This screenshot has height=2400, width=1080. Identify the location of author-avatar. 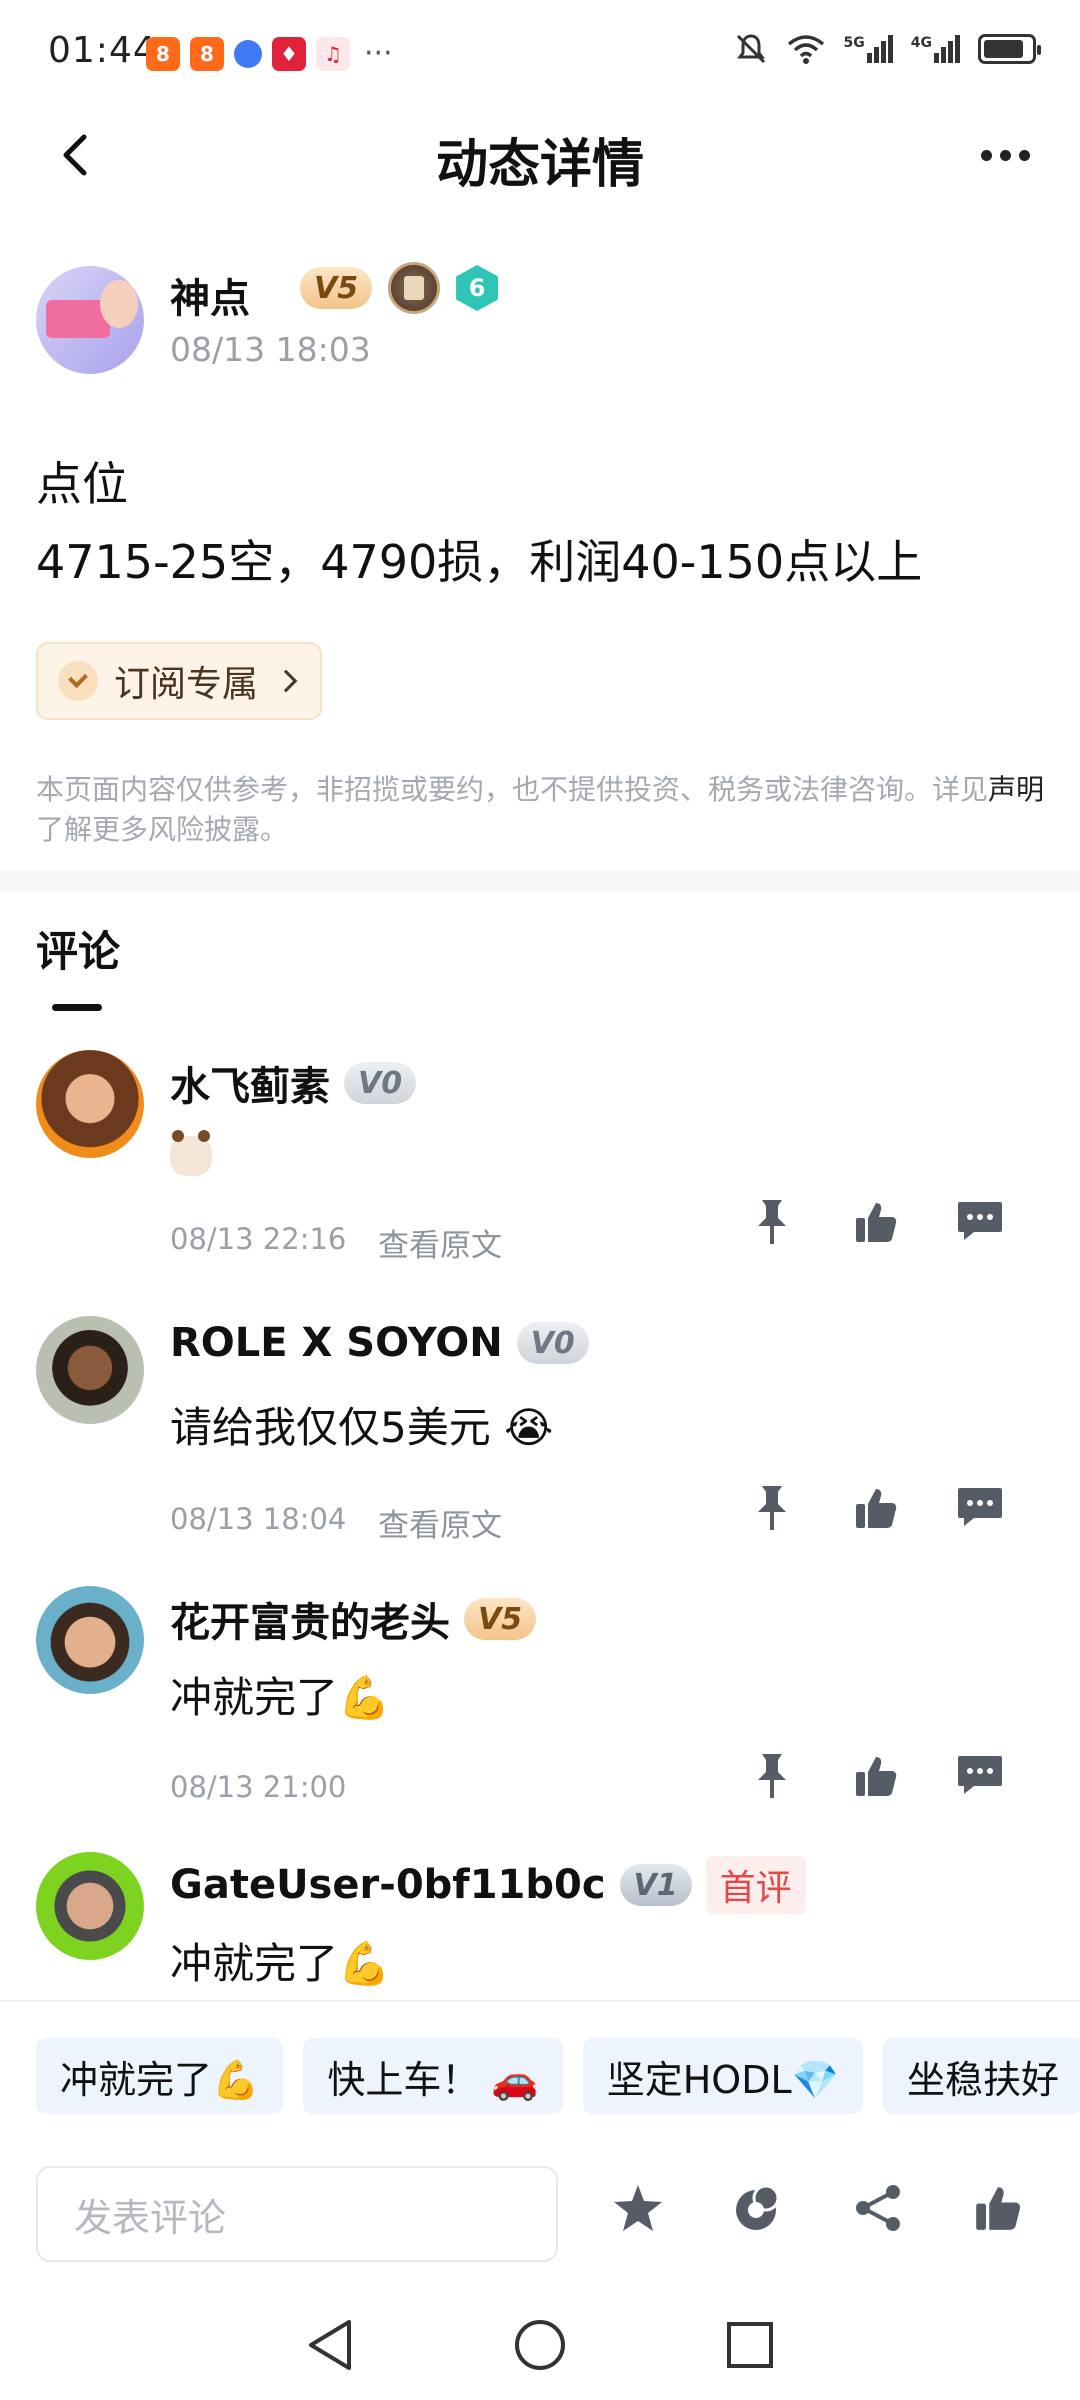
(90, 320).